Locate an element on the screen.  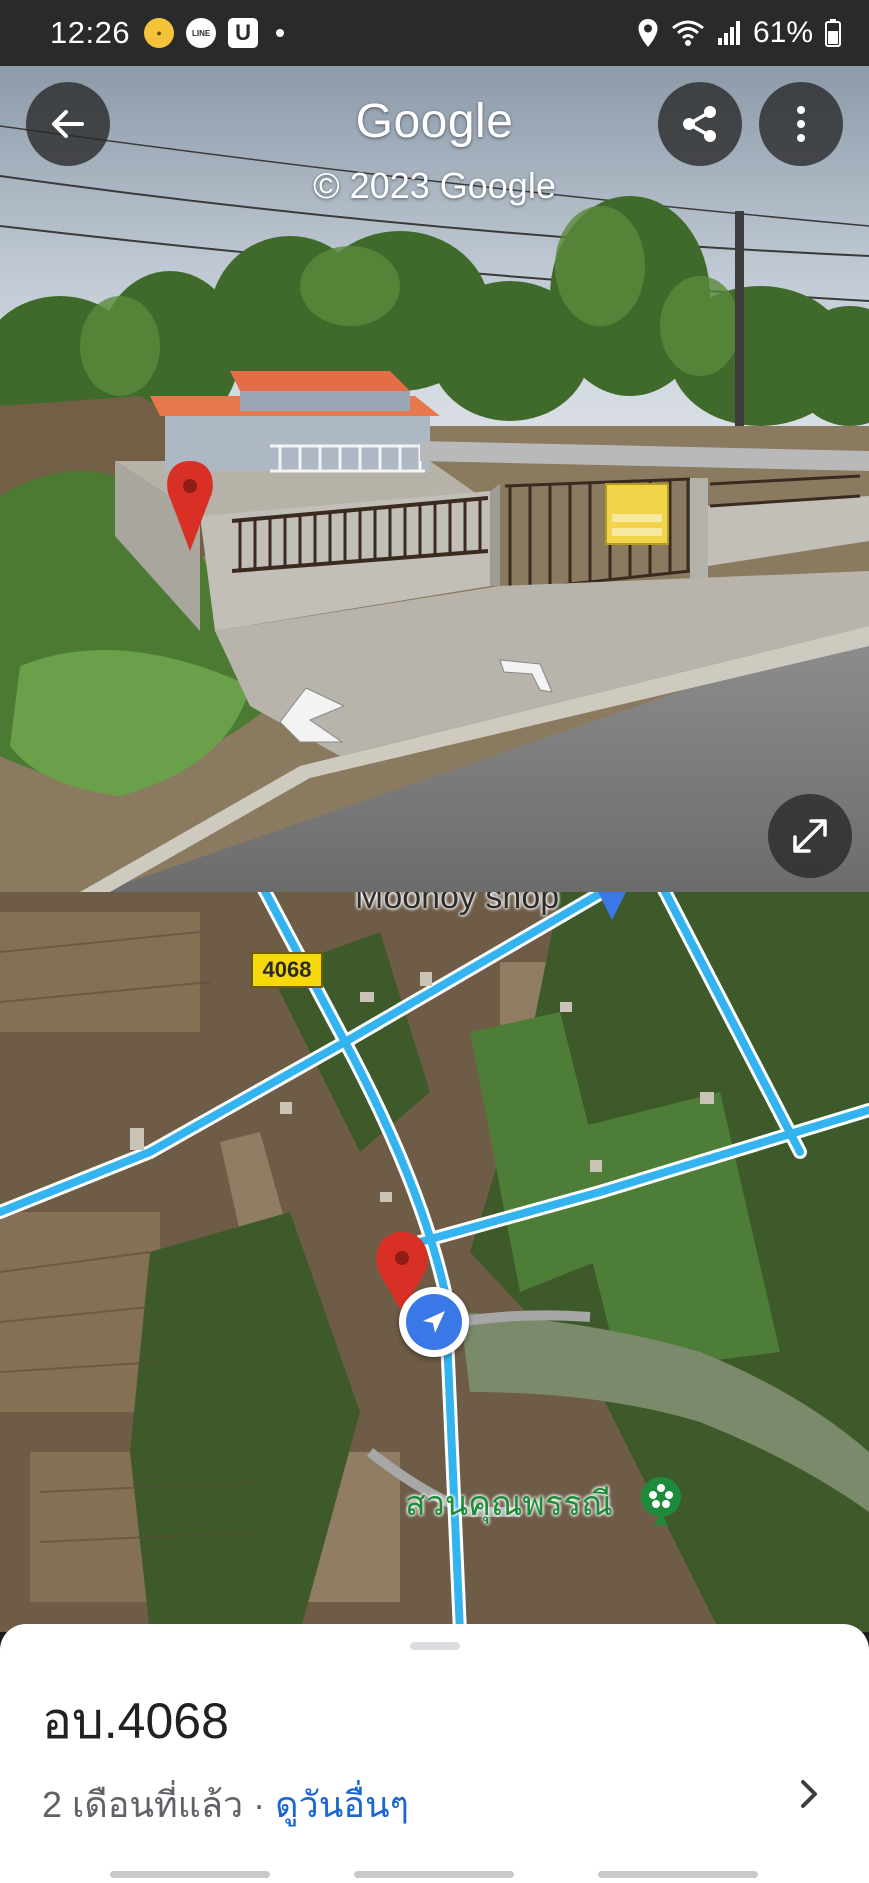
nav-back is located at coordinates (678, 1874).